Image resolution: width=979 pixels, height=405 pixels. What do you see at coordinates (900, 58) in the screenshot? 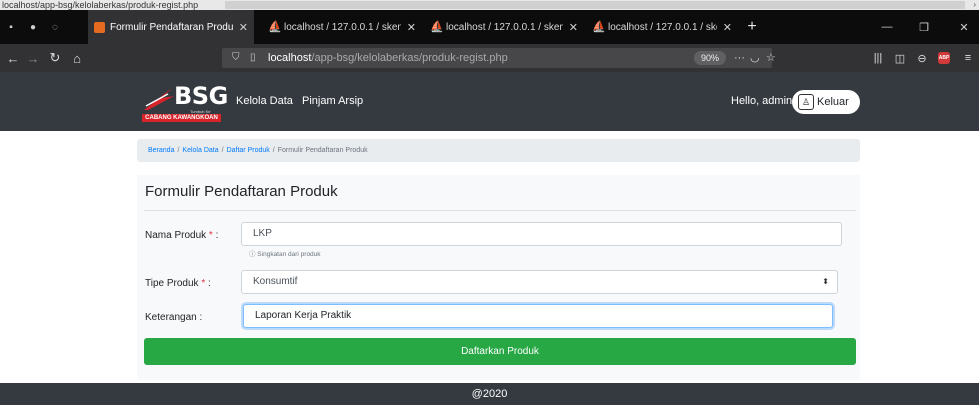
I see `sidebar-icon: ◫` at bounding box center [900, 58].